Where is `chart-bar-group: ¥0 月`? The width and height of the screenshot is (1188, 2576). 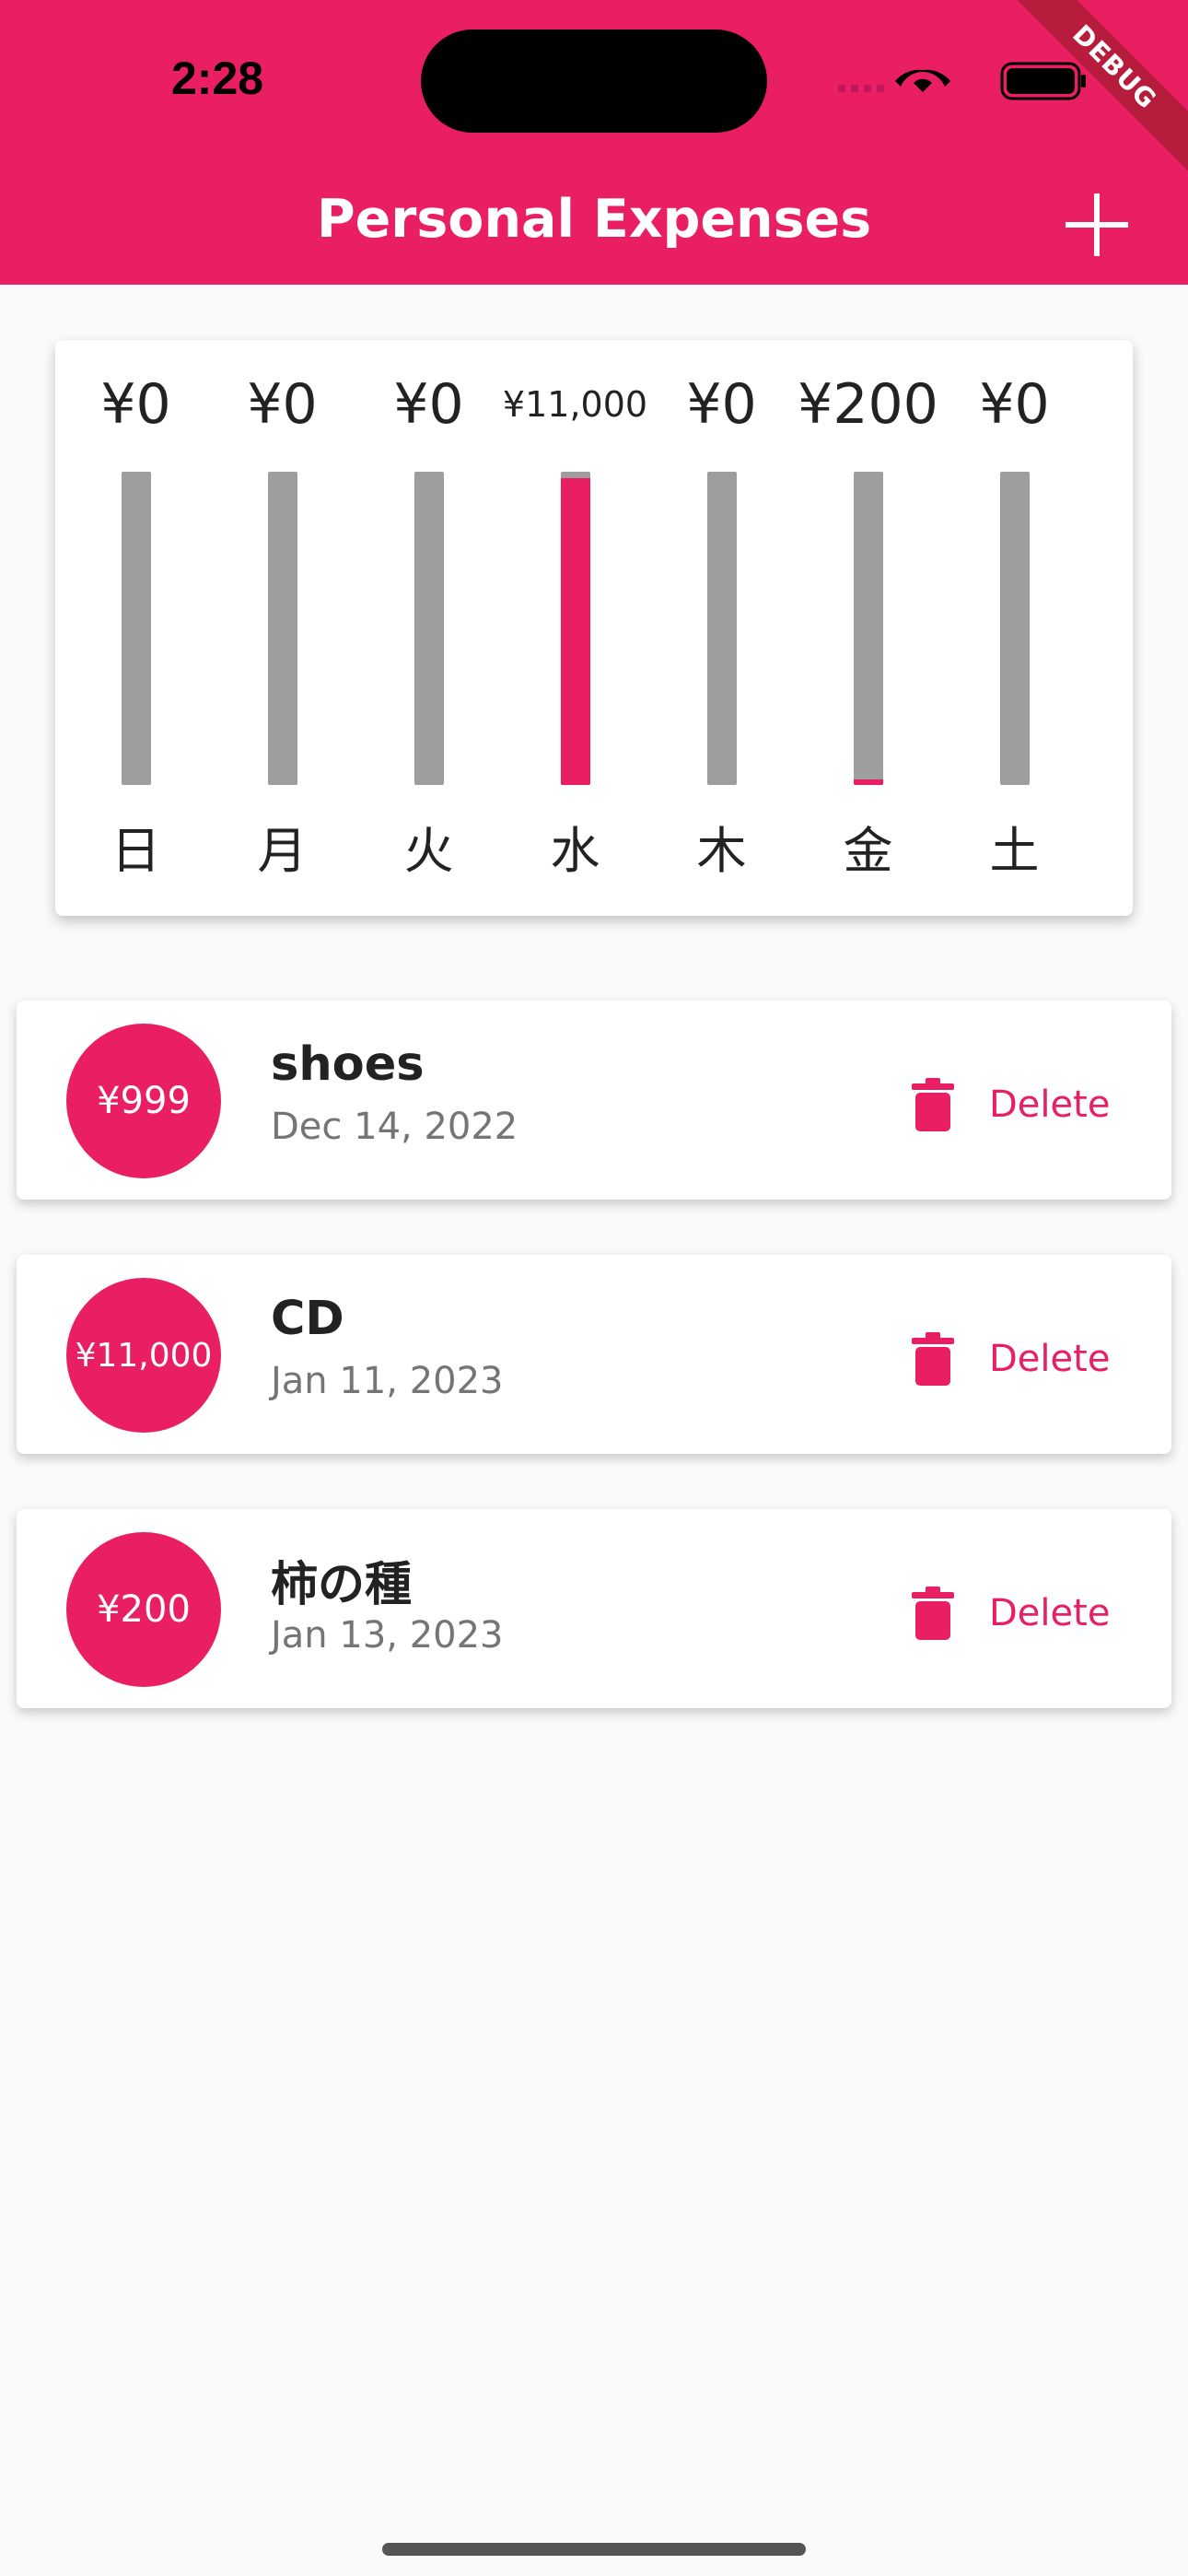 chart-bar-group: ¥0 月 is located at coordinates (282, 628).